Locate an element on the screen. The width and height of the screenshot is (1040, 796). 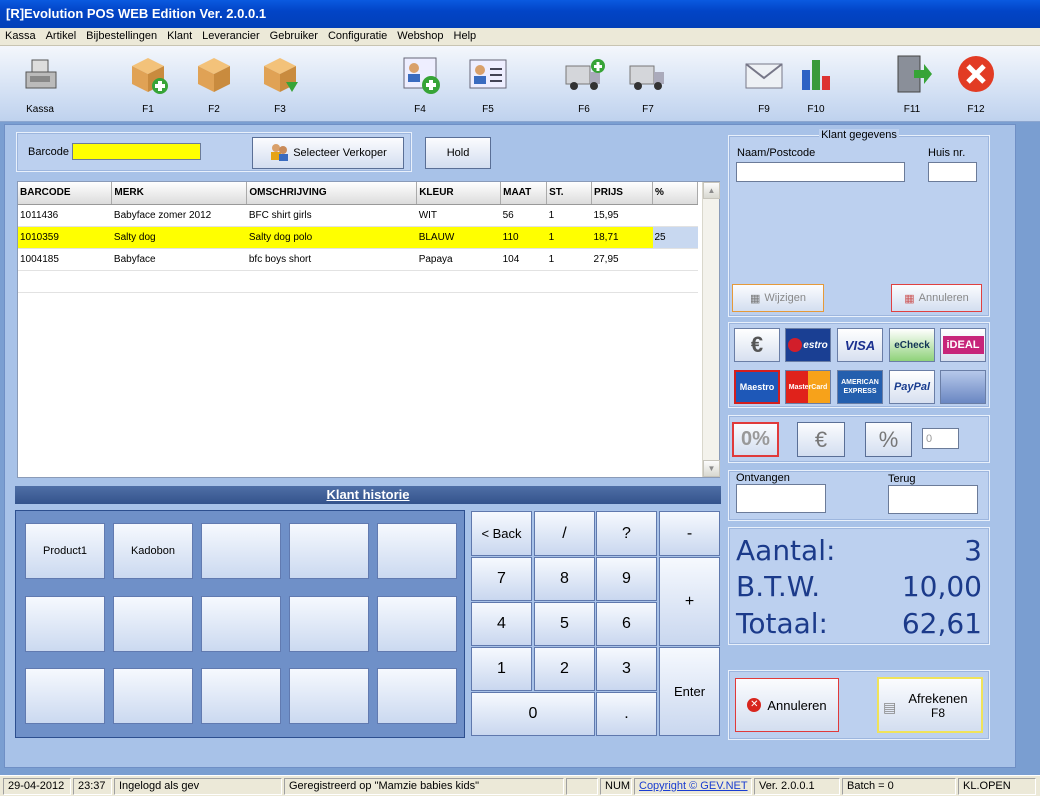
col-omschrijving: OMSCHRIJVING is located at coordinates (332, 193).